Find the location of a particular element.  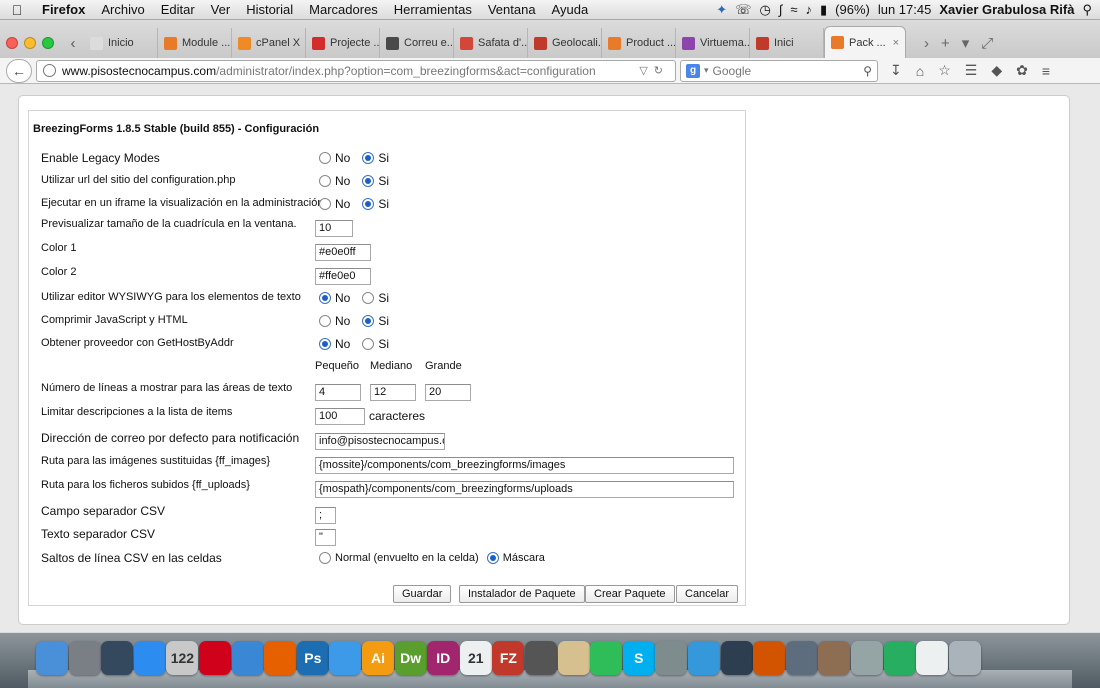

menu-marcadores: Marcadores is located at coordinates (343, 9).